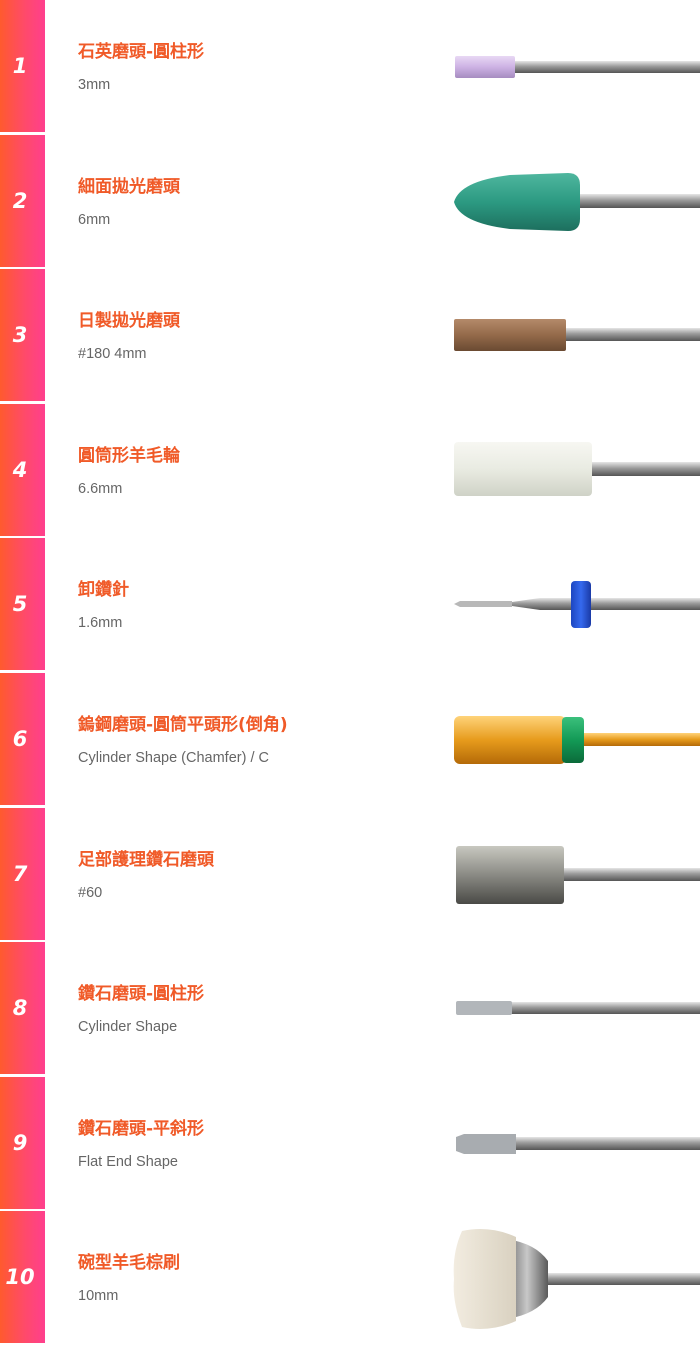 The width and height of the screenshot is (700, 1346). Describe the element at coordinates (570, 604) in the screenshot. I see `removal-drill-bit-icon` at that location.